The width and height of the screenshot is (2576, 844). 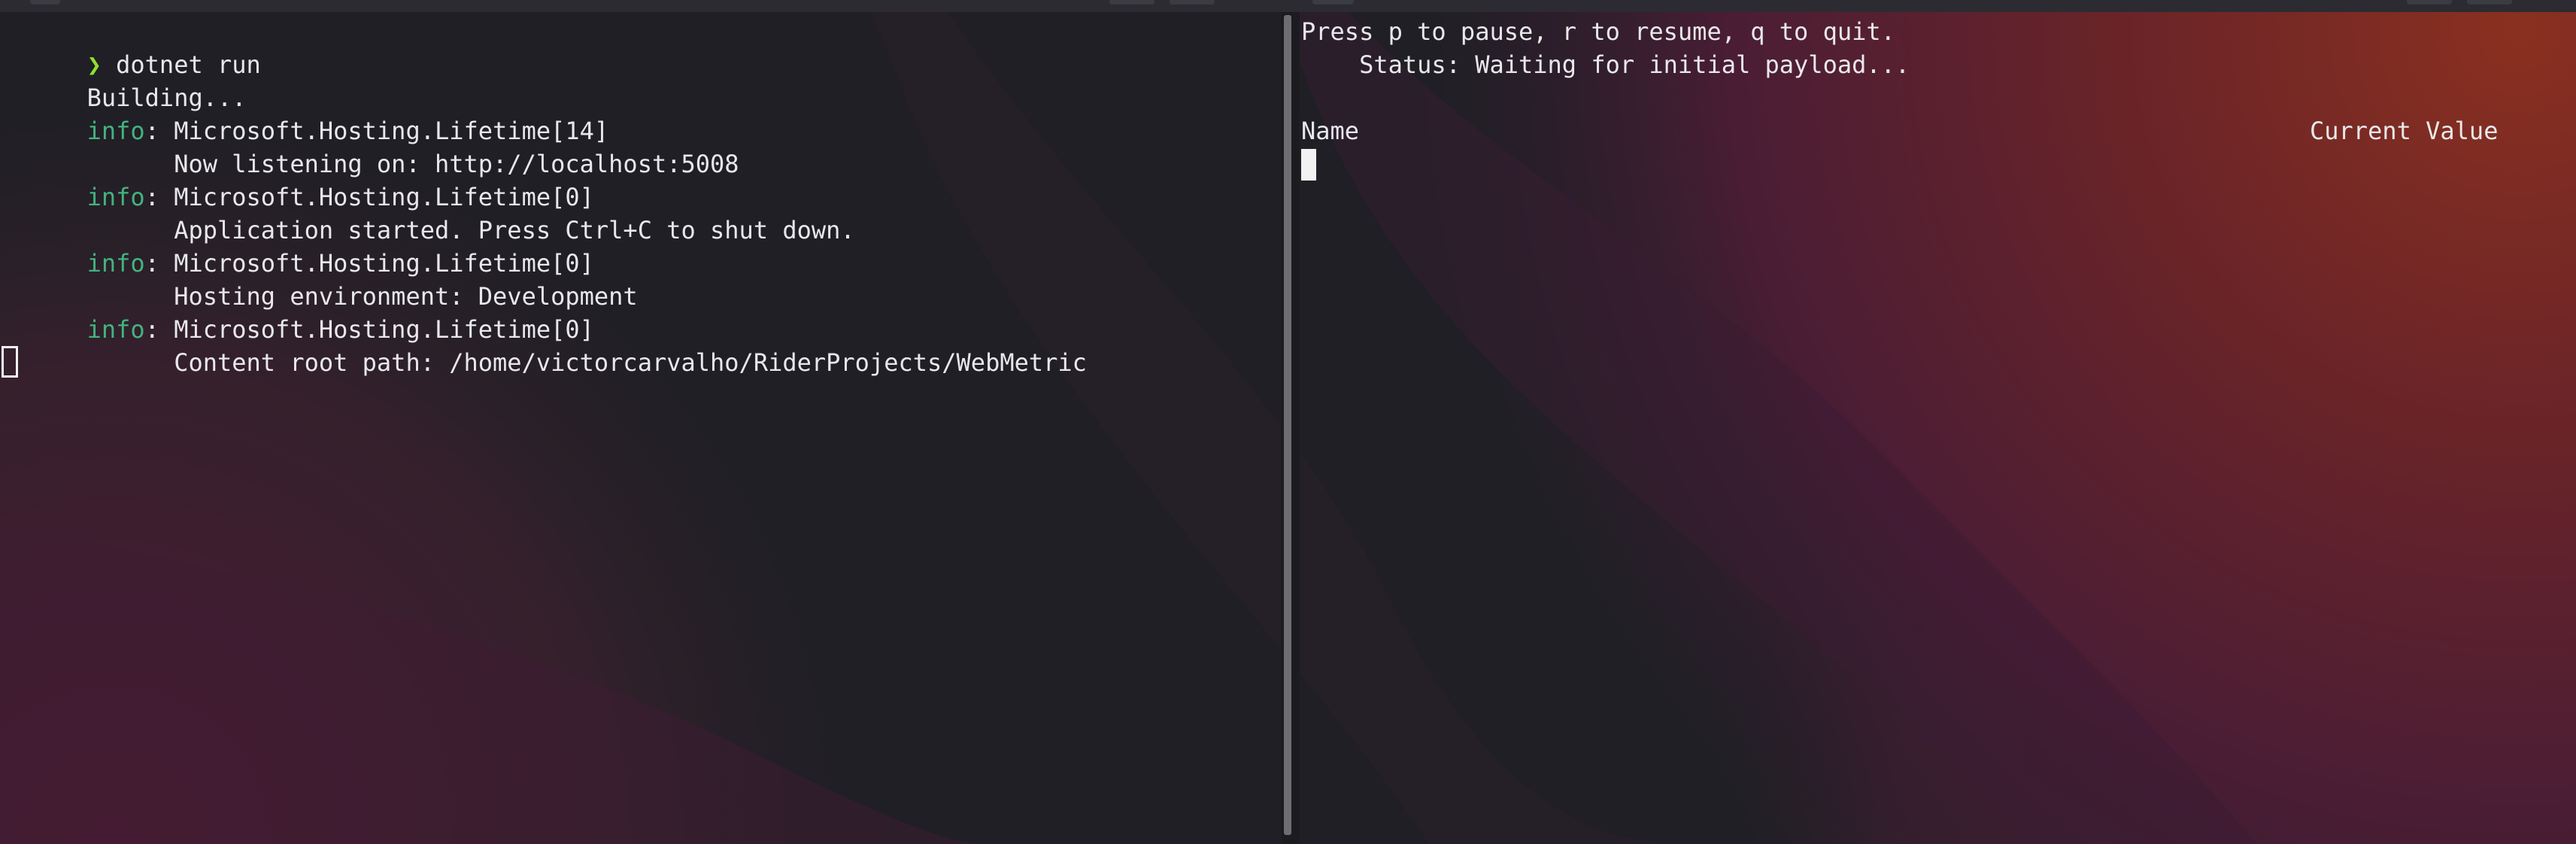 I want to click on command-line: ❯ dotnet run, so click(x=130, y=47).